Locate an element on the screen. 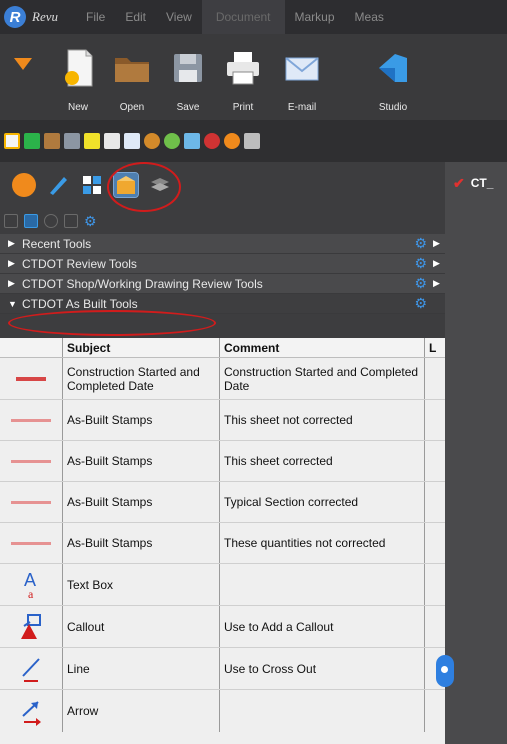 This screenshot has width=507, height=744. row-comment: These quantities not corrected is located at coordinates (322, 543).